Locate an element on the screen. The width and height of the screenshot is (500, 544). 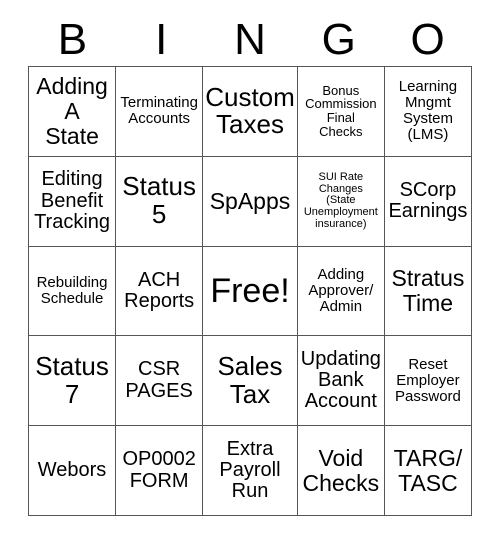
bingo-cell-r5c2: OP0002 FORM is located at coordinates (160, 471).